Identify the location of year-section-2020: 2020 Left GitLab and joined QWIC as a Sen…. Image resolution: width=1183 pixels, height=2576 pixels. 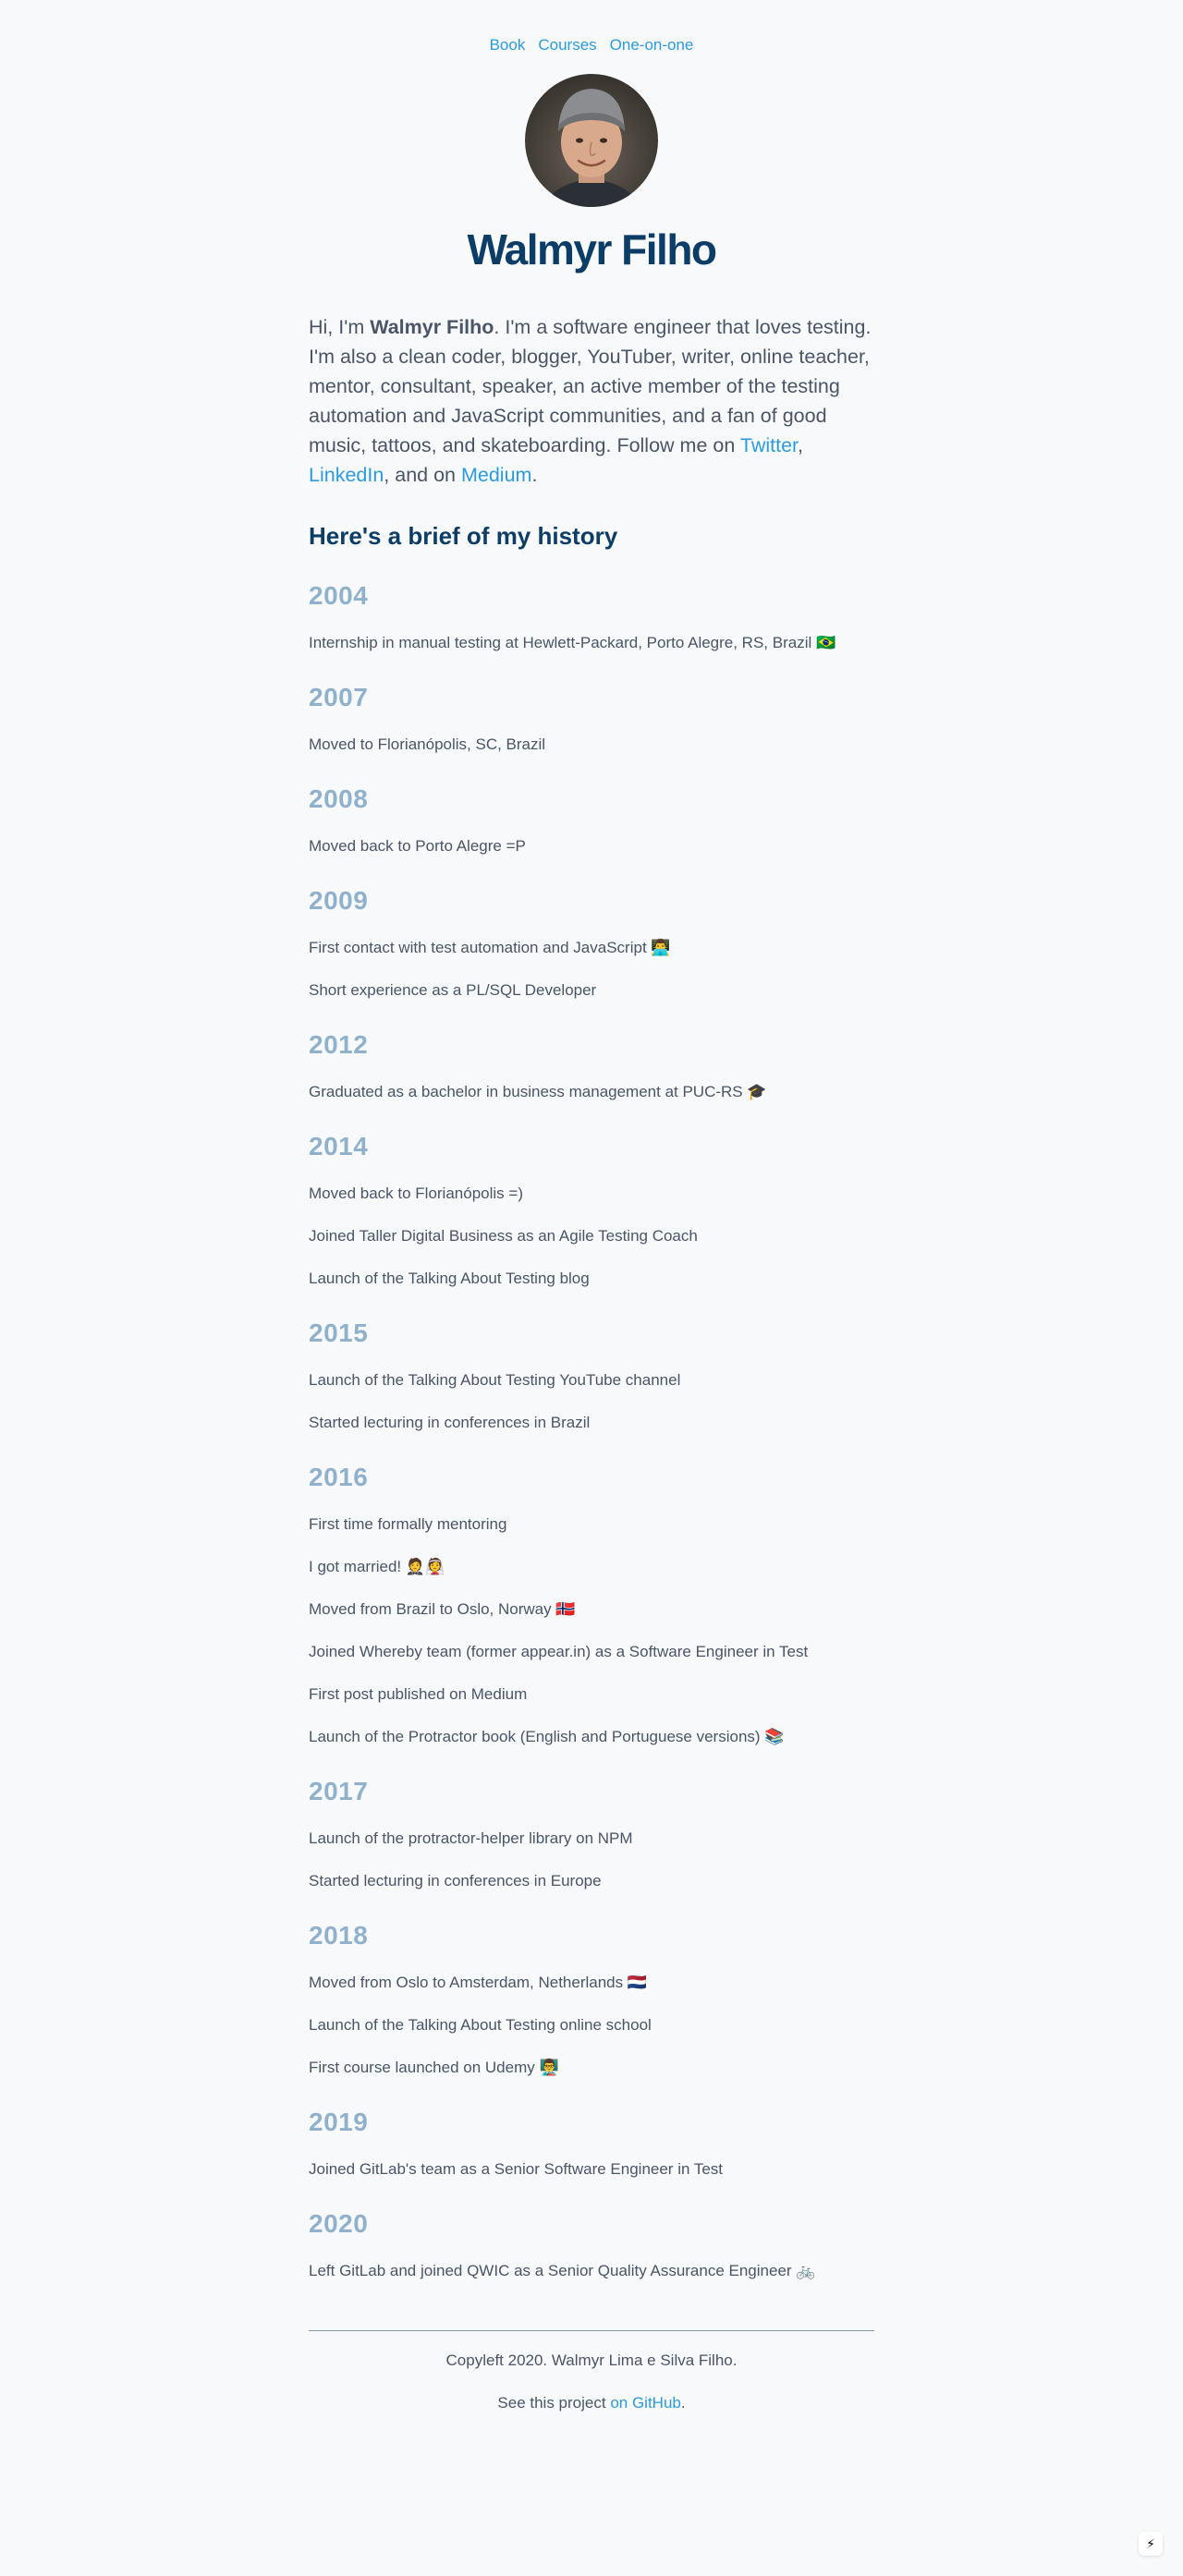
(592, 2245).